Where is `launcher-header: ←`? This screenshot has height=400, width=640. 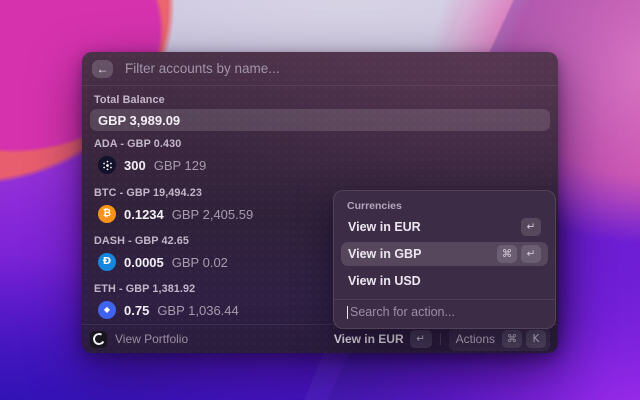 launcher-header: ← is located at coordinates (320, 69).